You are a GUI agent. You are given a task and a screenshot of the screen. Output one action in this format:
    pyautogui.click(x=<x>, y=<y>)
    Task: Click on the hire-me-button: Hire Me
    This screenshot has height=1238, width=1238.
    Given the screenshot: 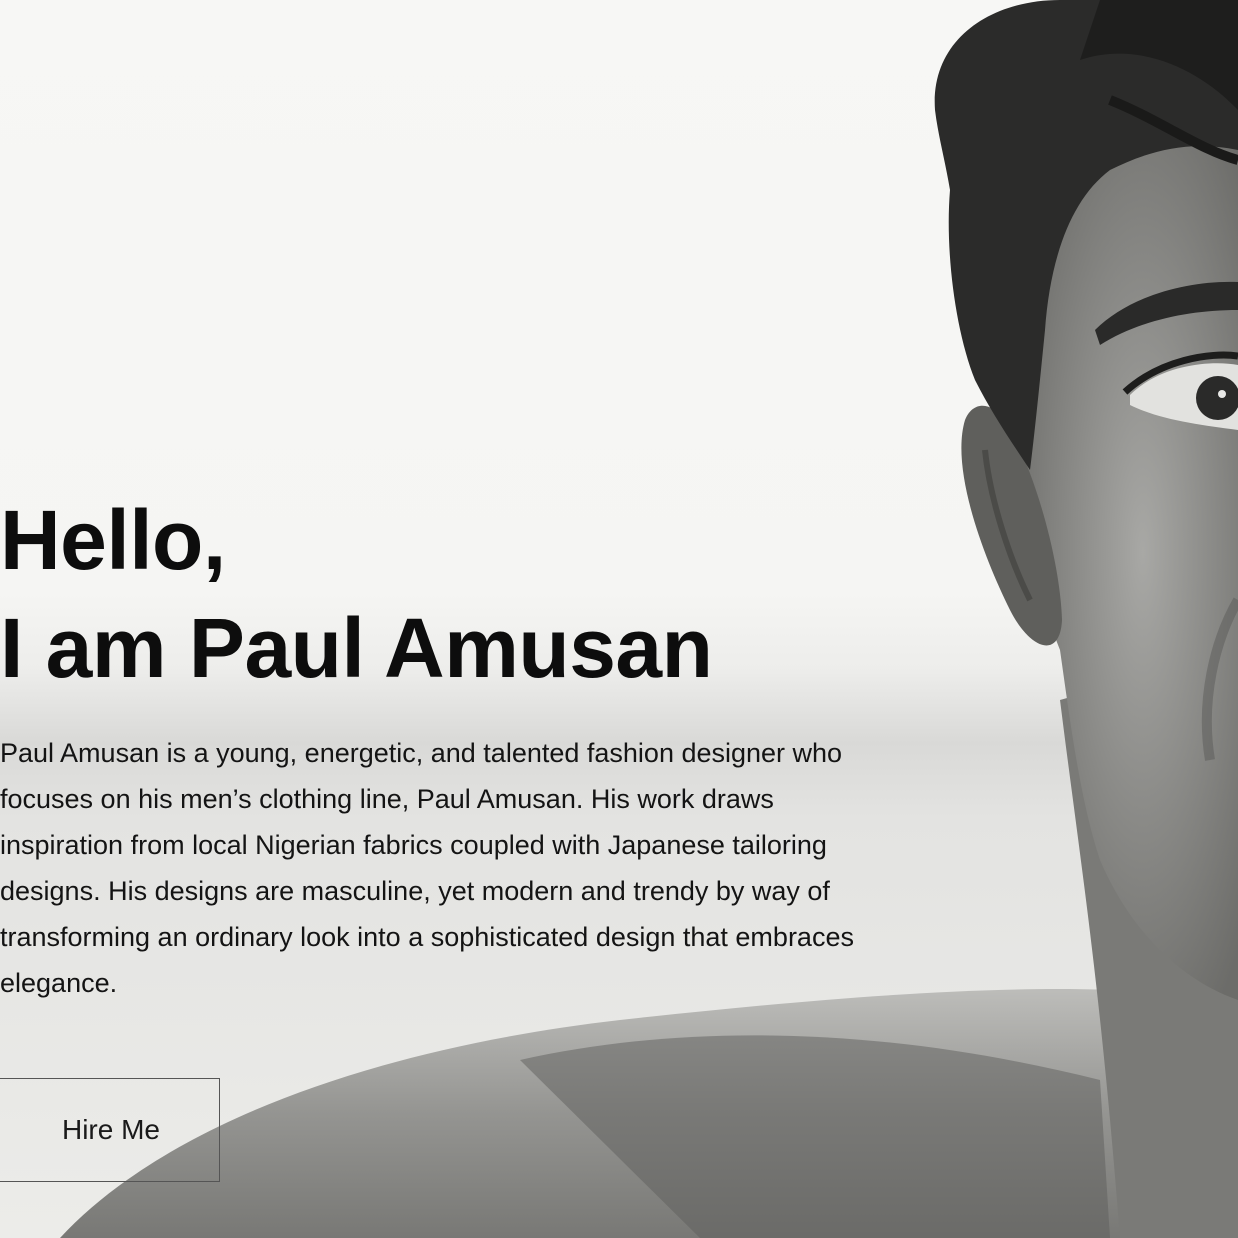 What is the action you would take?
    pyautogui.click(x=110, y=1130)
    